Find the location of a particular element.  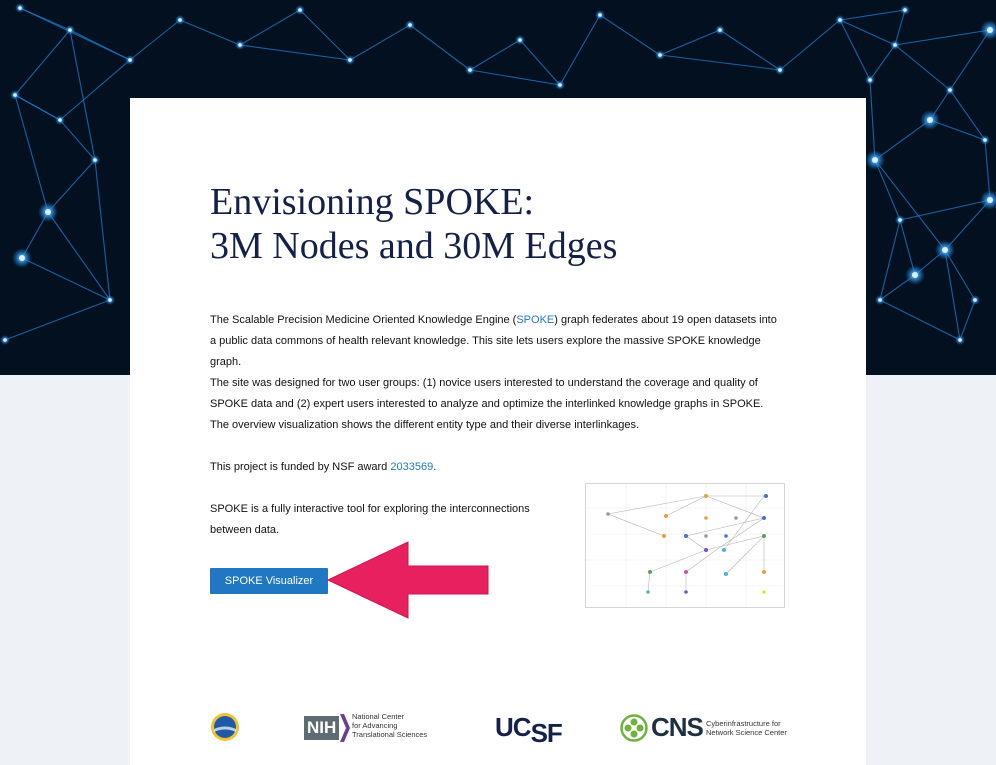

chevron-right-icon is located at coordinates (345, 728).